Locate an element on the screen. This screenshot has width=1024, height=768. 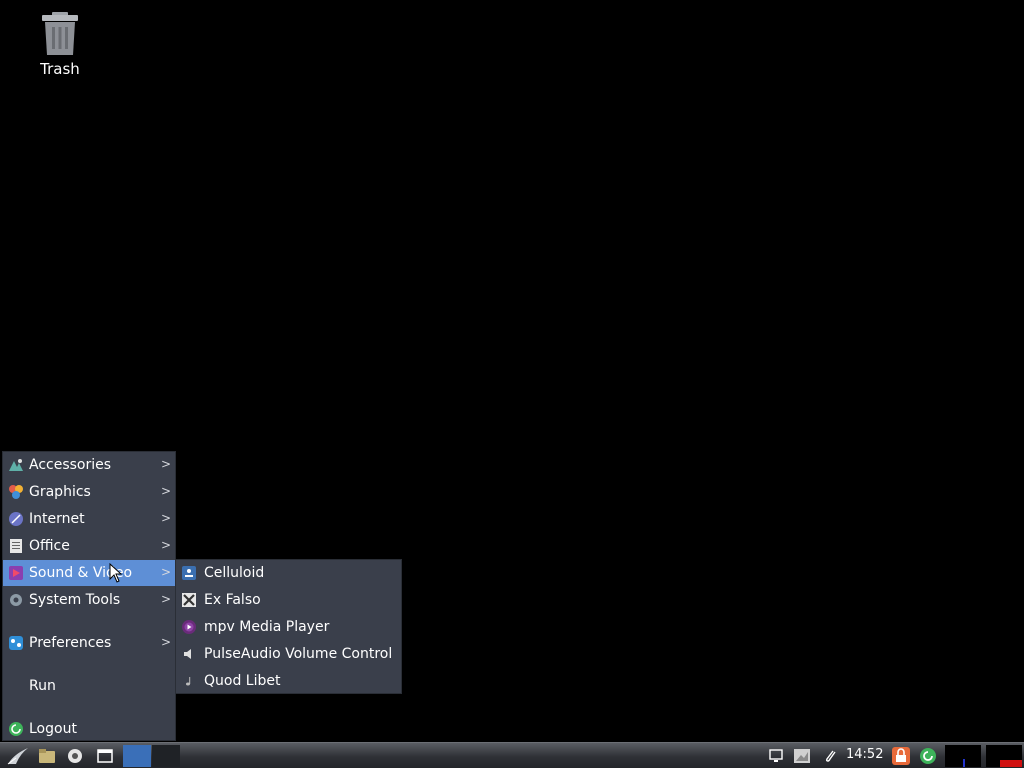
menu-item-accessories: Accessories > is located at coordinates (89, 465).